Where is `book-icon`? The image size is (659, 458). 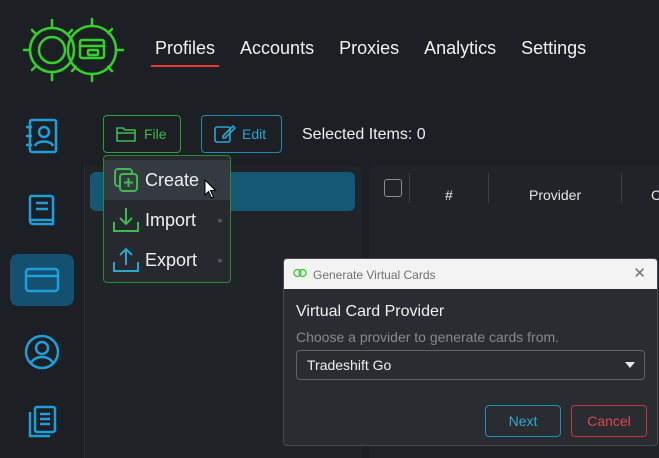 book-icon is located at coordinates (41, 210).